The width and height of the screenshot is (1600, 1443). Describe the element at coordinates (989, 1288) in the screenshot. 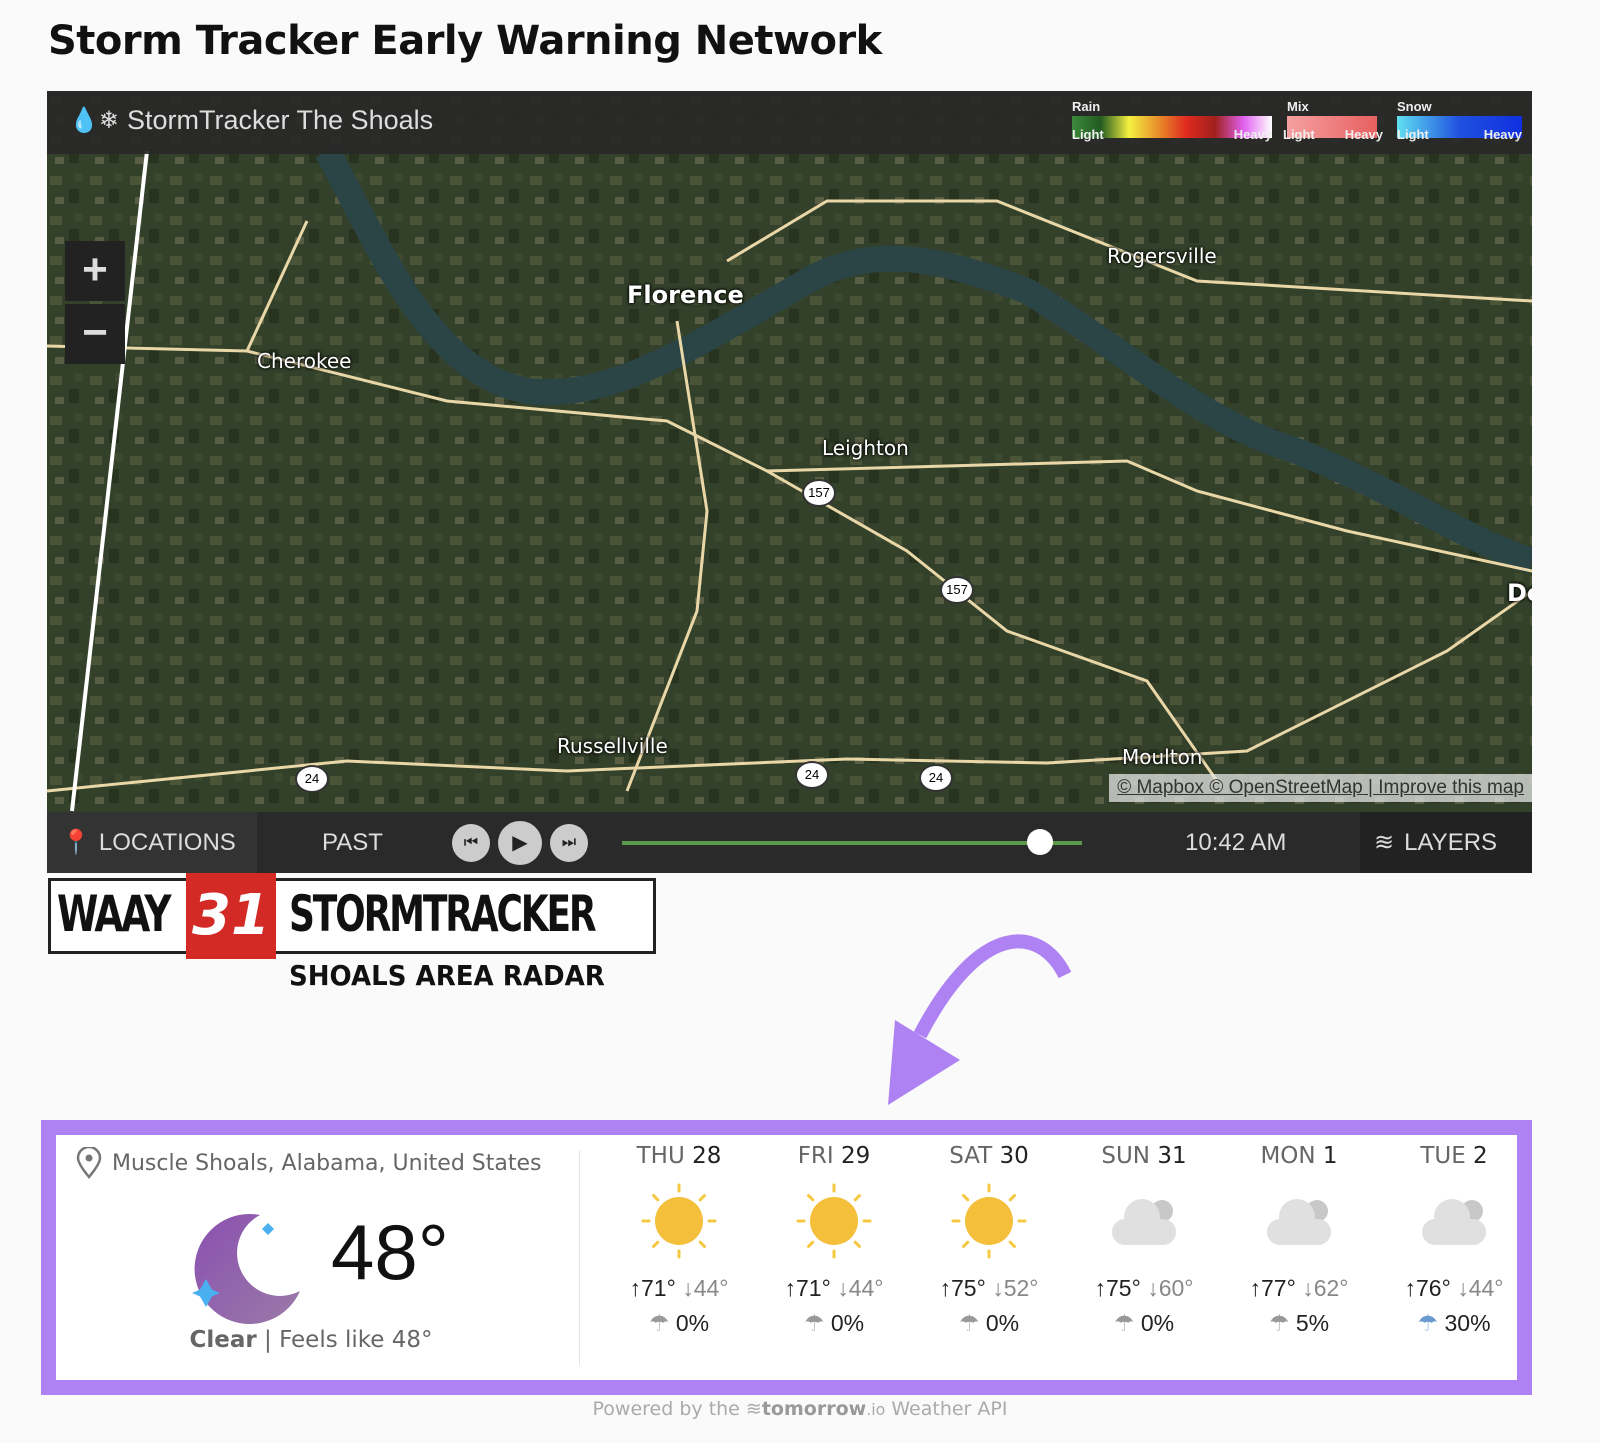

I see `forecast-temps: ↑75° ↓52°` at that location.